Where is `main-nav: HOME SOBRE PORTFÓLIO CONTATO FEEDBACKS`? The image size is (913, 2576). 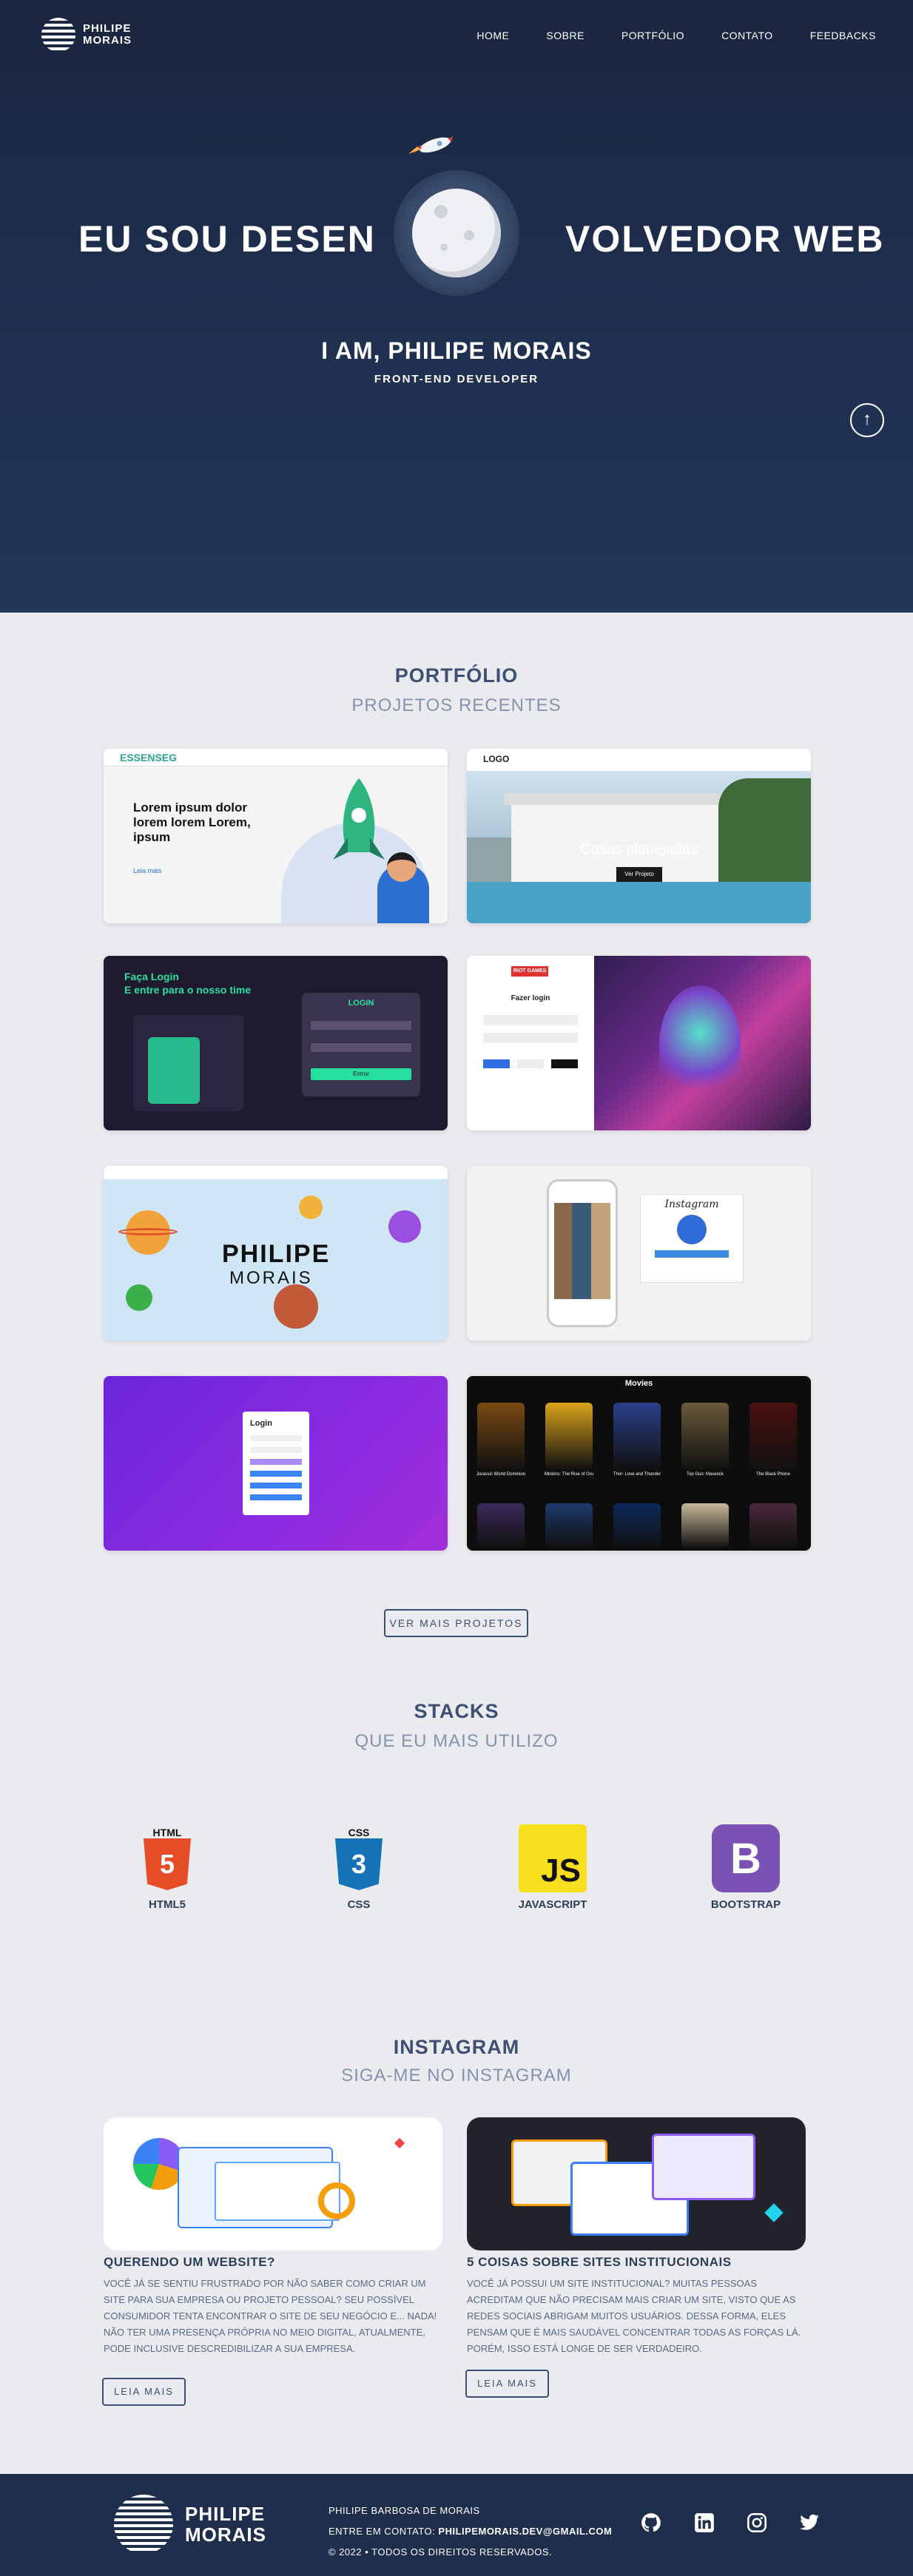
main-nav: HOME SOBRE PORTFÓLIO CONTATO FEEDBACKS is located at coordinates (676, 35).